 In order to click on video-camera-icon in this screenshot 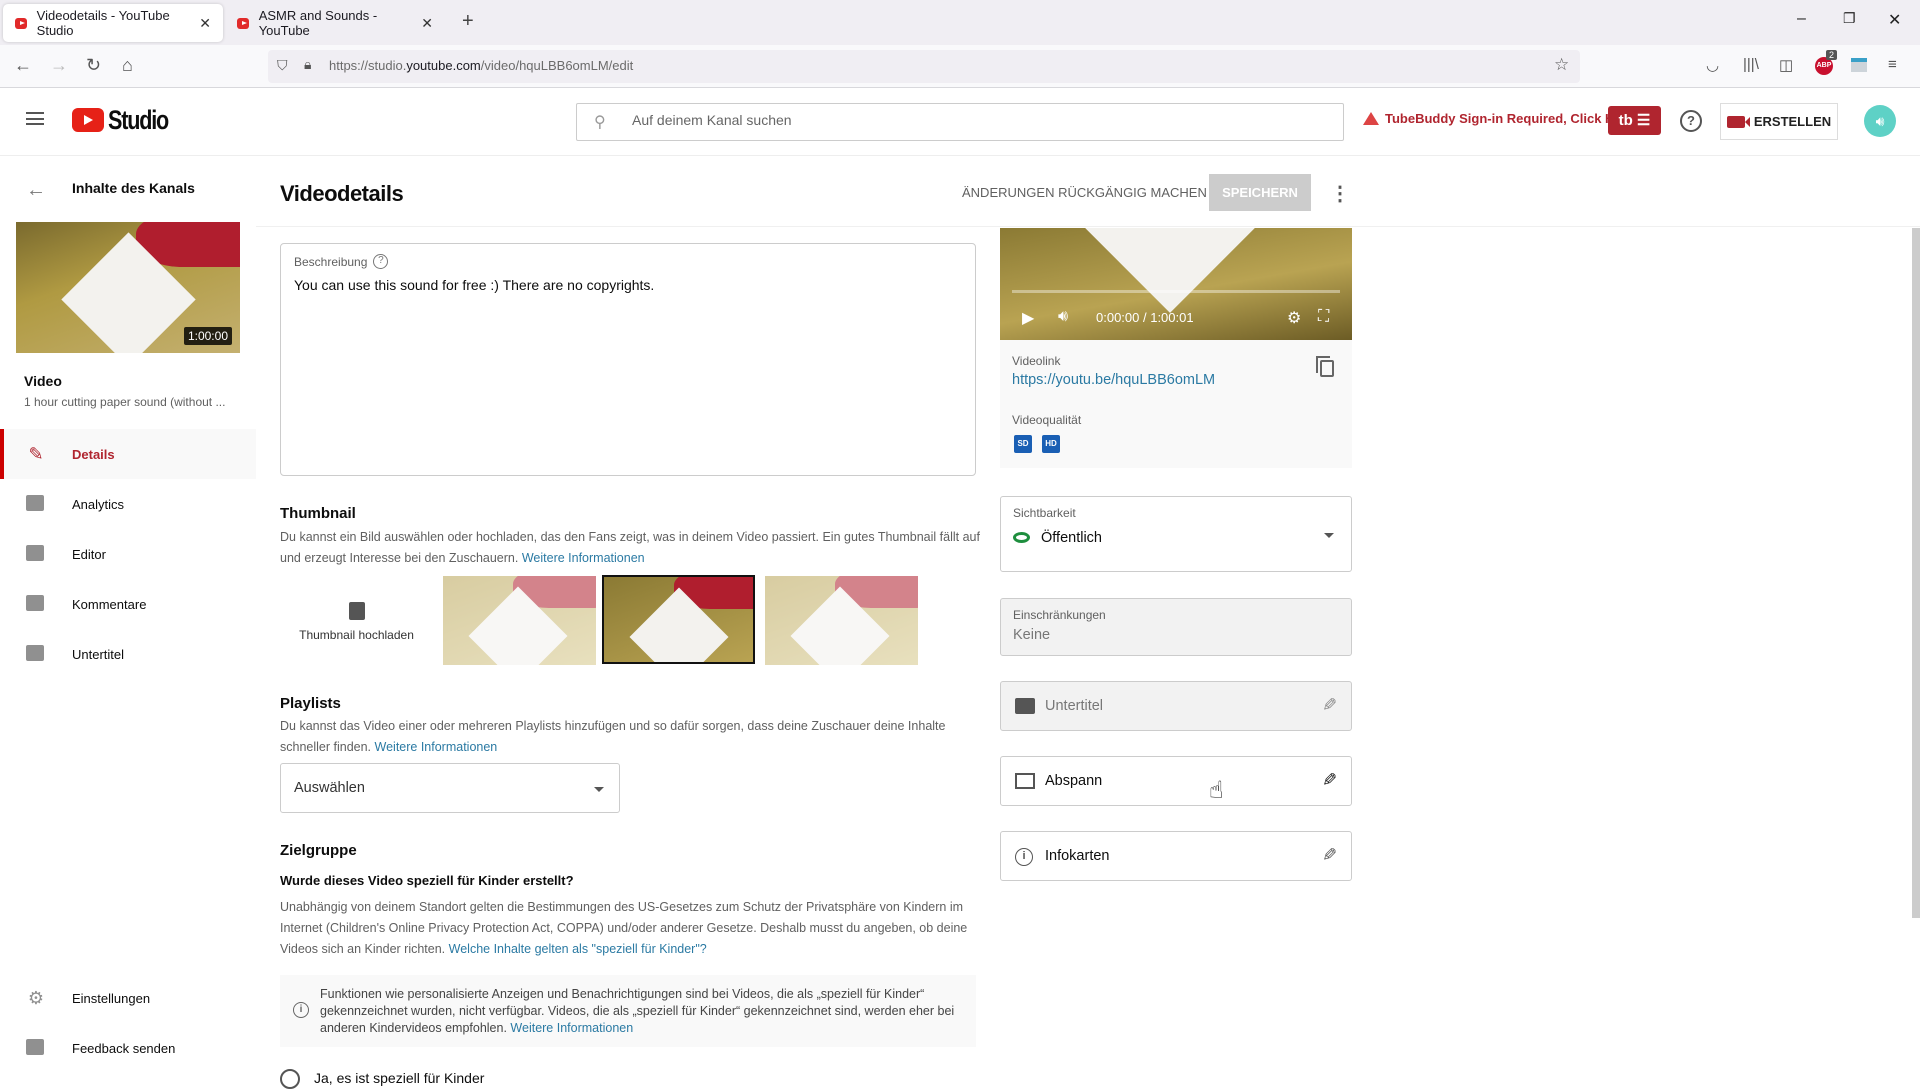, I will do `click(1738, 121)`.